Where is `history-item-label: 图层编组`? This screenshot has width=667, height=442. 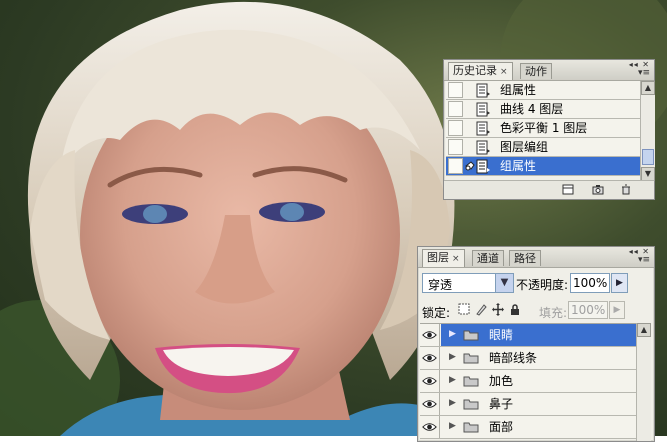
history-item-label: 图层编组 is located at coordinates (524, 147).